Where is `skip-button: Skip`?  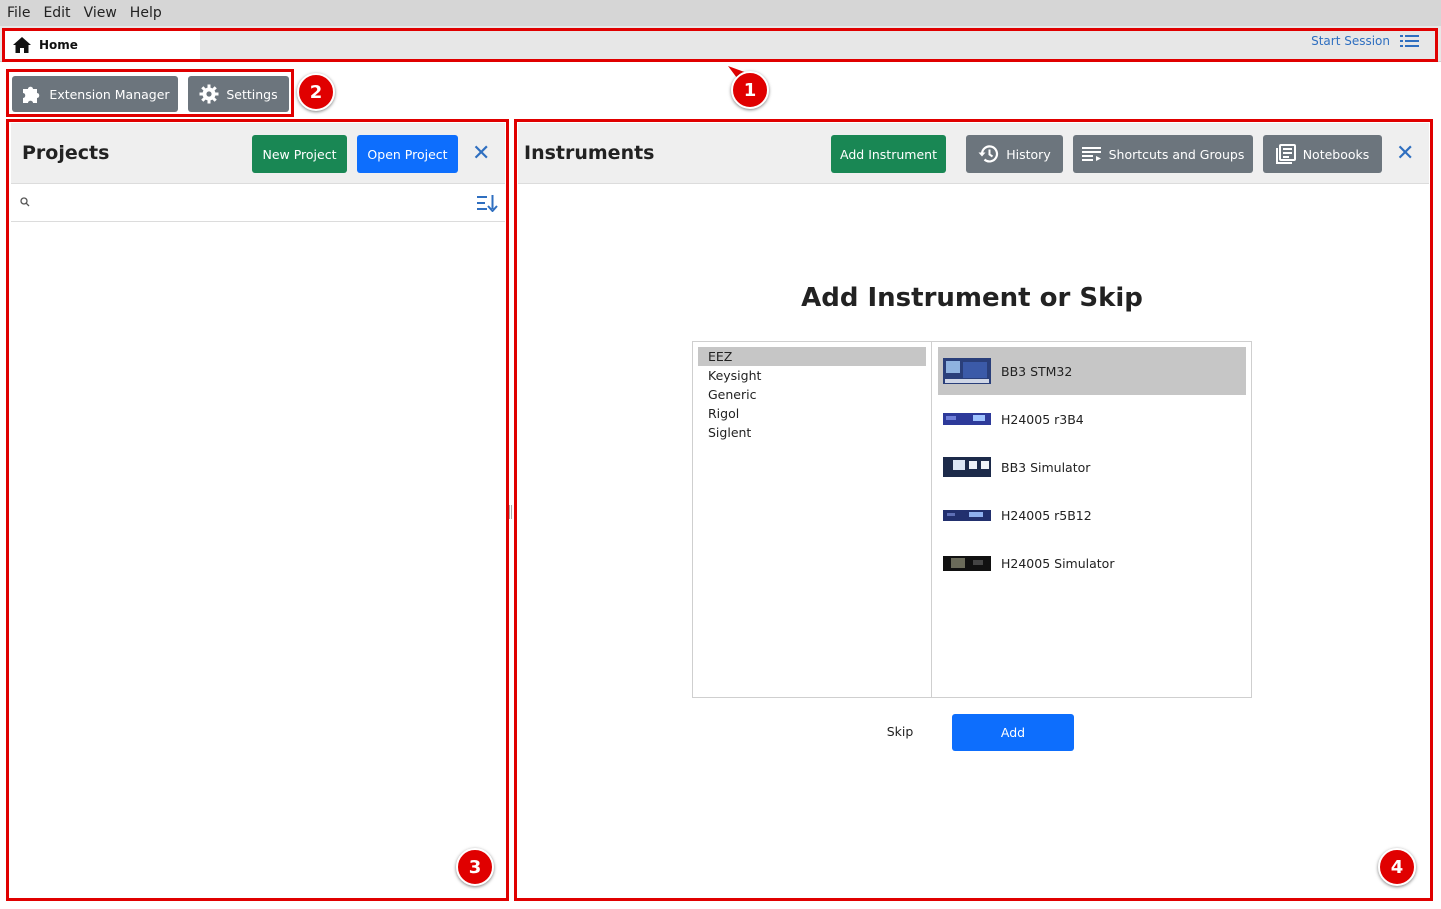
skip-button: Skip is located at coordinates (900, 731).